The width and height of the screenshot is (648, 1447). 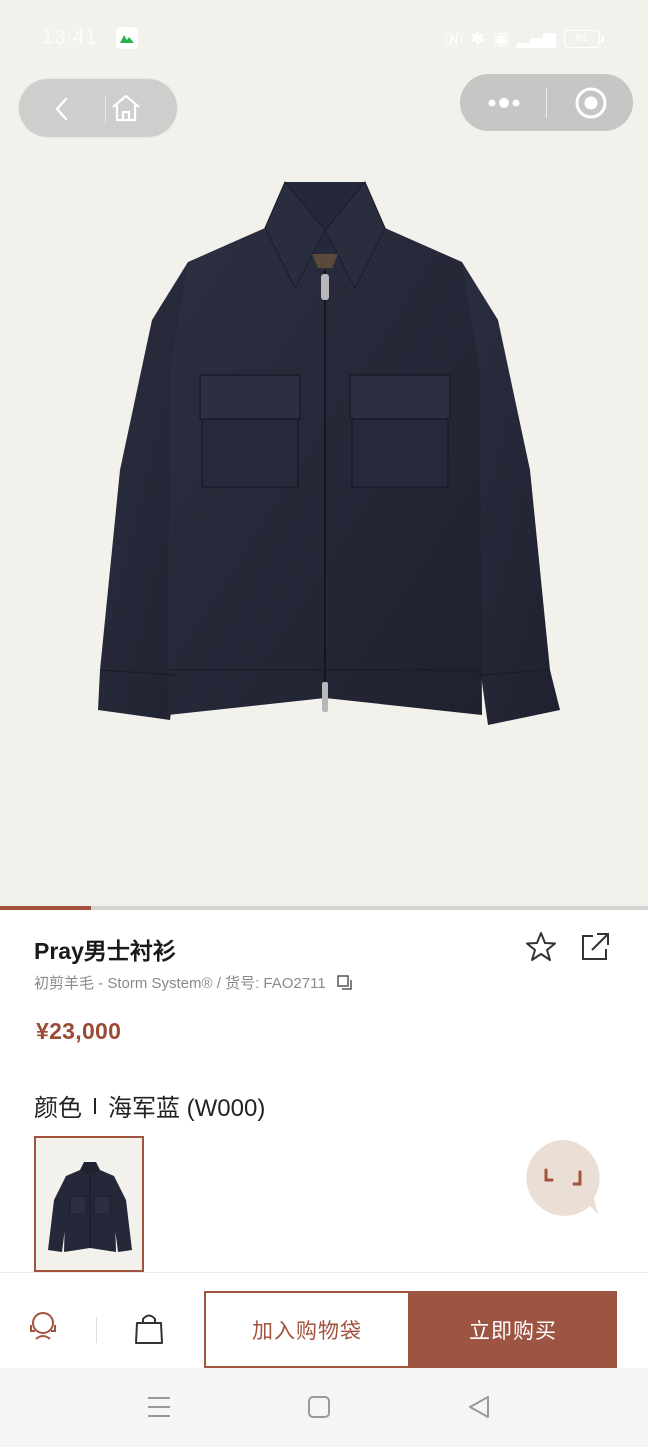 What do you see at coordinates (500, 38) in the screenshot?
I see `hd-icon: ▣` at bounding box center [500, 38].